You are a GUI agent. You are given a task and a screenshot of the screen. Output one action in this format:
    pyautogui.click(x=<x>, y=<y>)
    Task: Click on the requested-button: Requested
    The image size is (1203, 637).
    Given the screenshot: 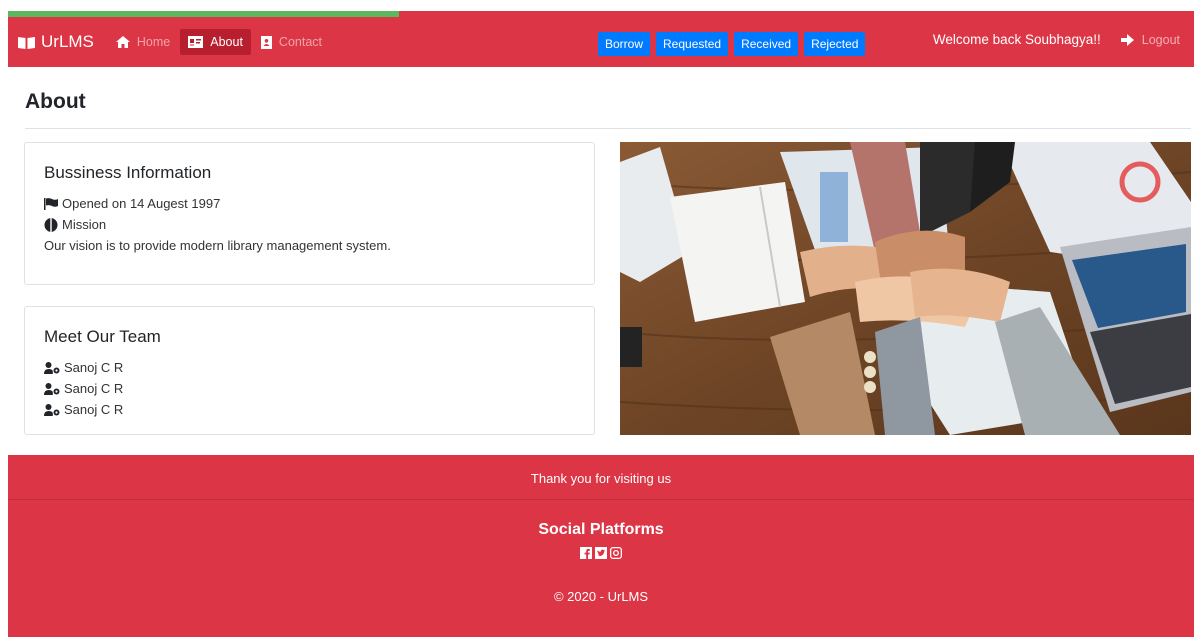 What is the action you would take?
    pyautogui.click(x=692, y=44)
    